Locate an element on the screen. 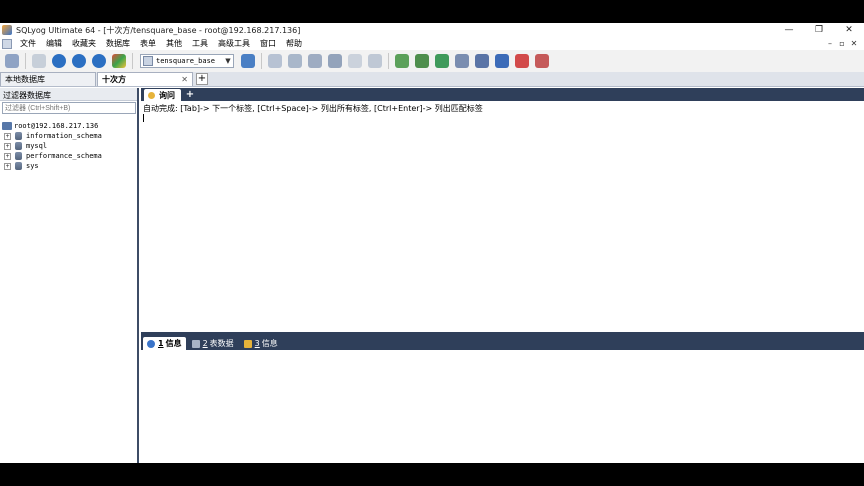 This screenshot has height=486, width=864. query-builder-icon is located at coordinates (542, 61).